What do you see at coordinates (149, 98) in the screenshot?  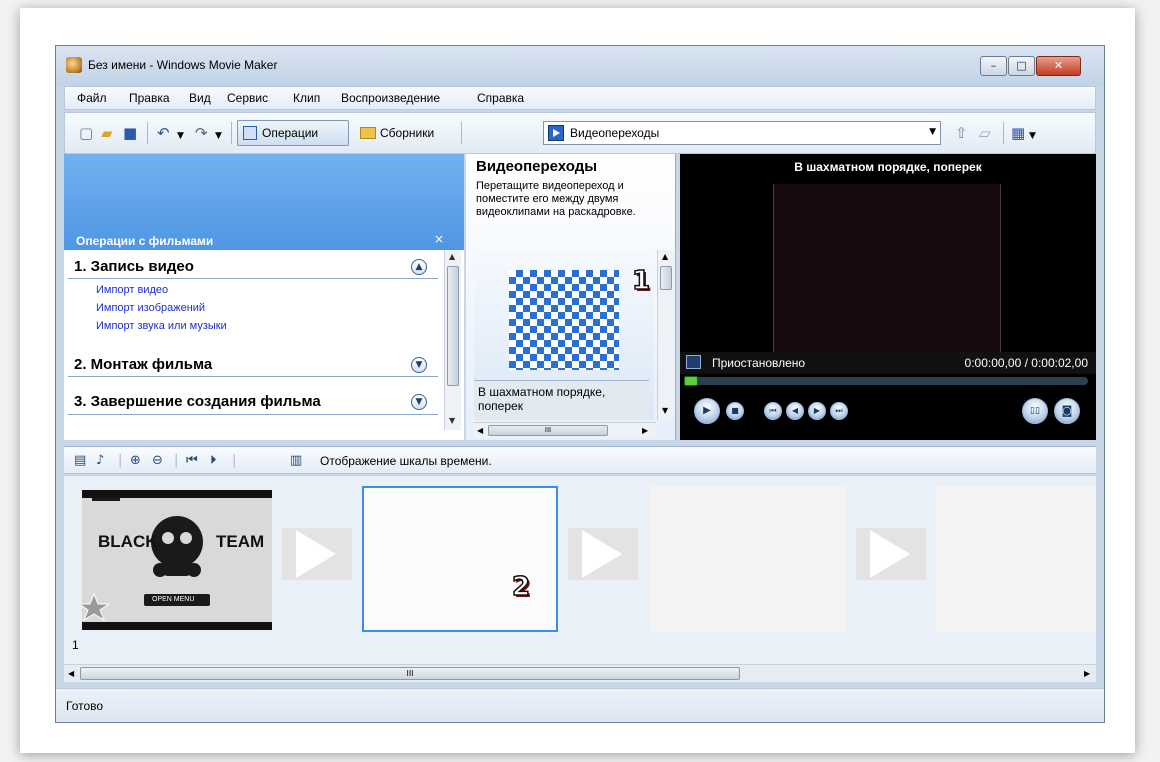 I see `menu-edit: Правка` at bounding box center [149, 98].